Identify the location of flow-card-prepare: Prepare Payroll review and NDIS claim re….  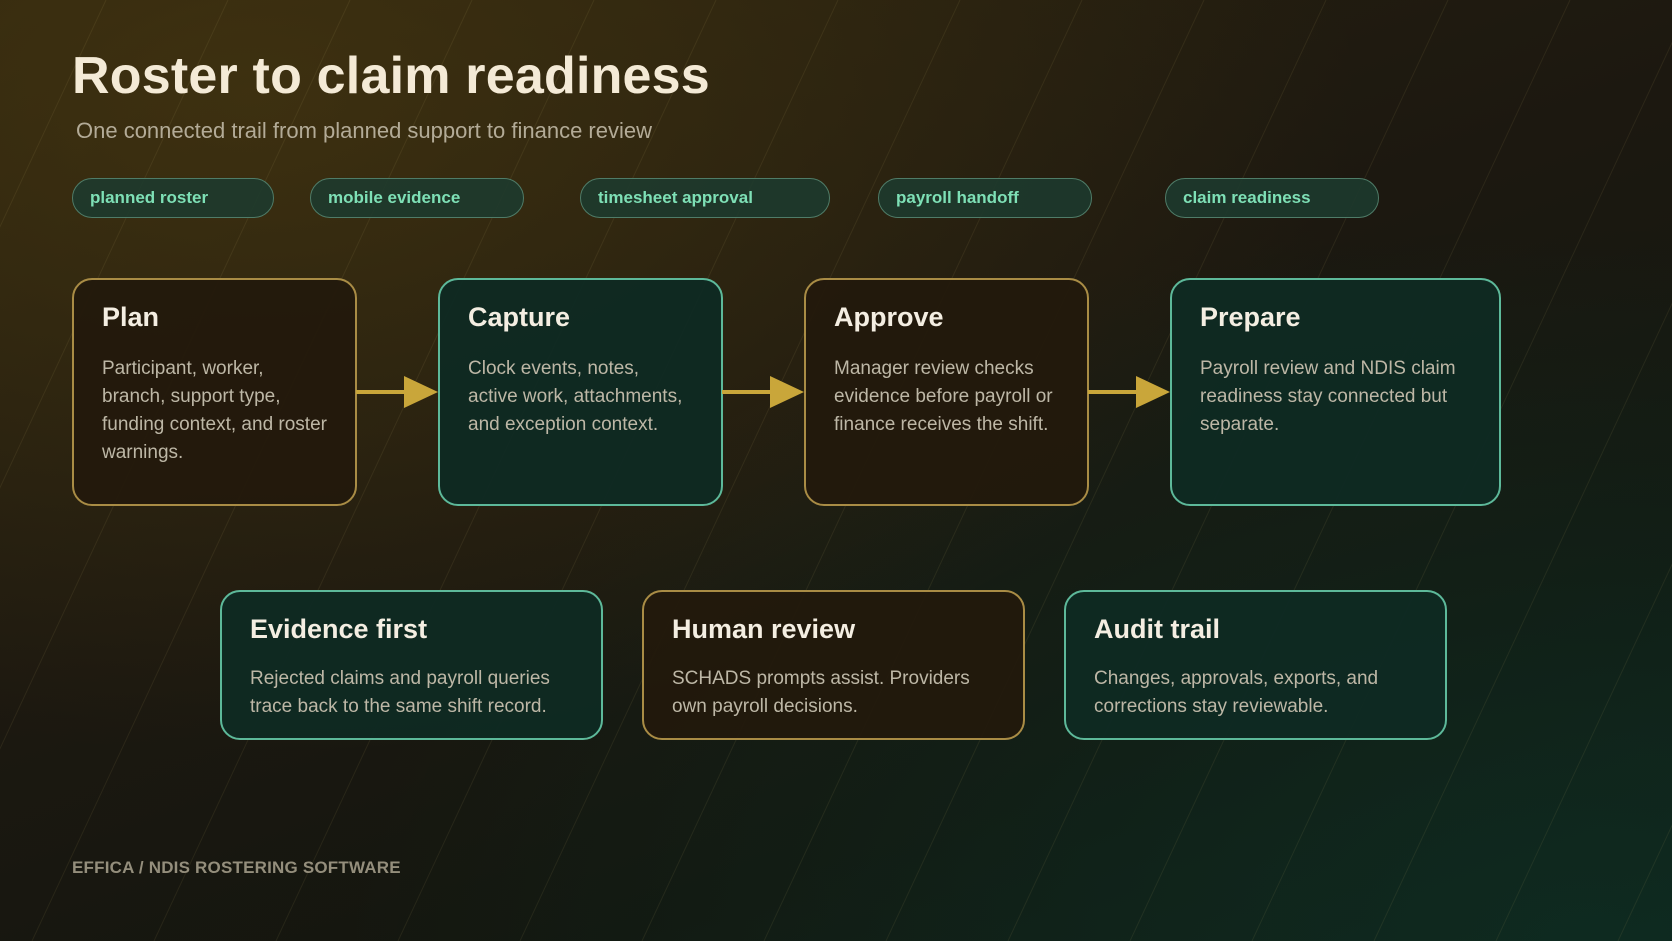
(1335, 392).